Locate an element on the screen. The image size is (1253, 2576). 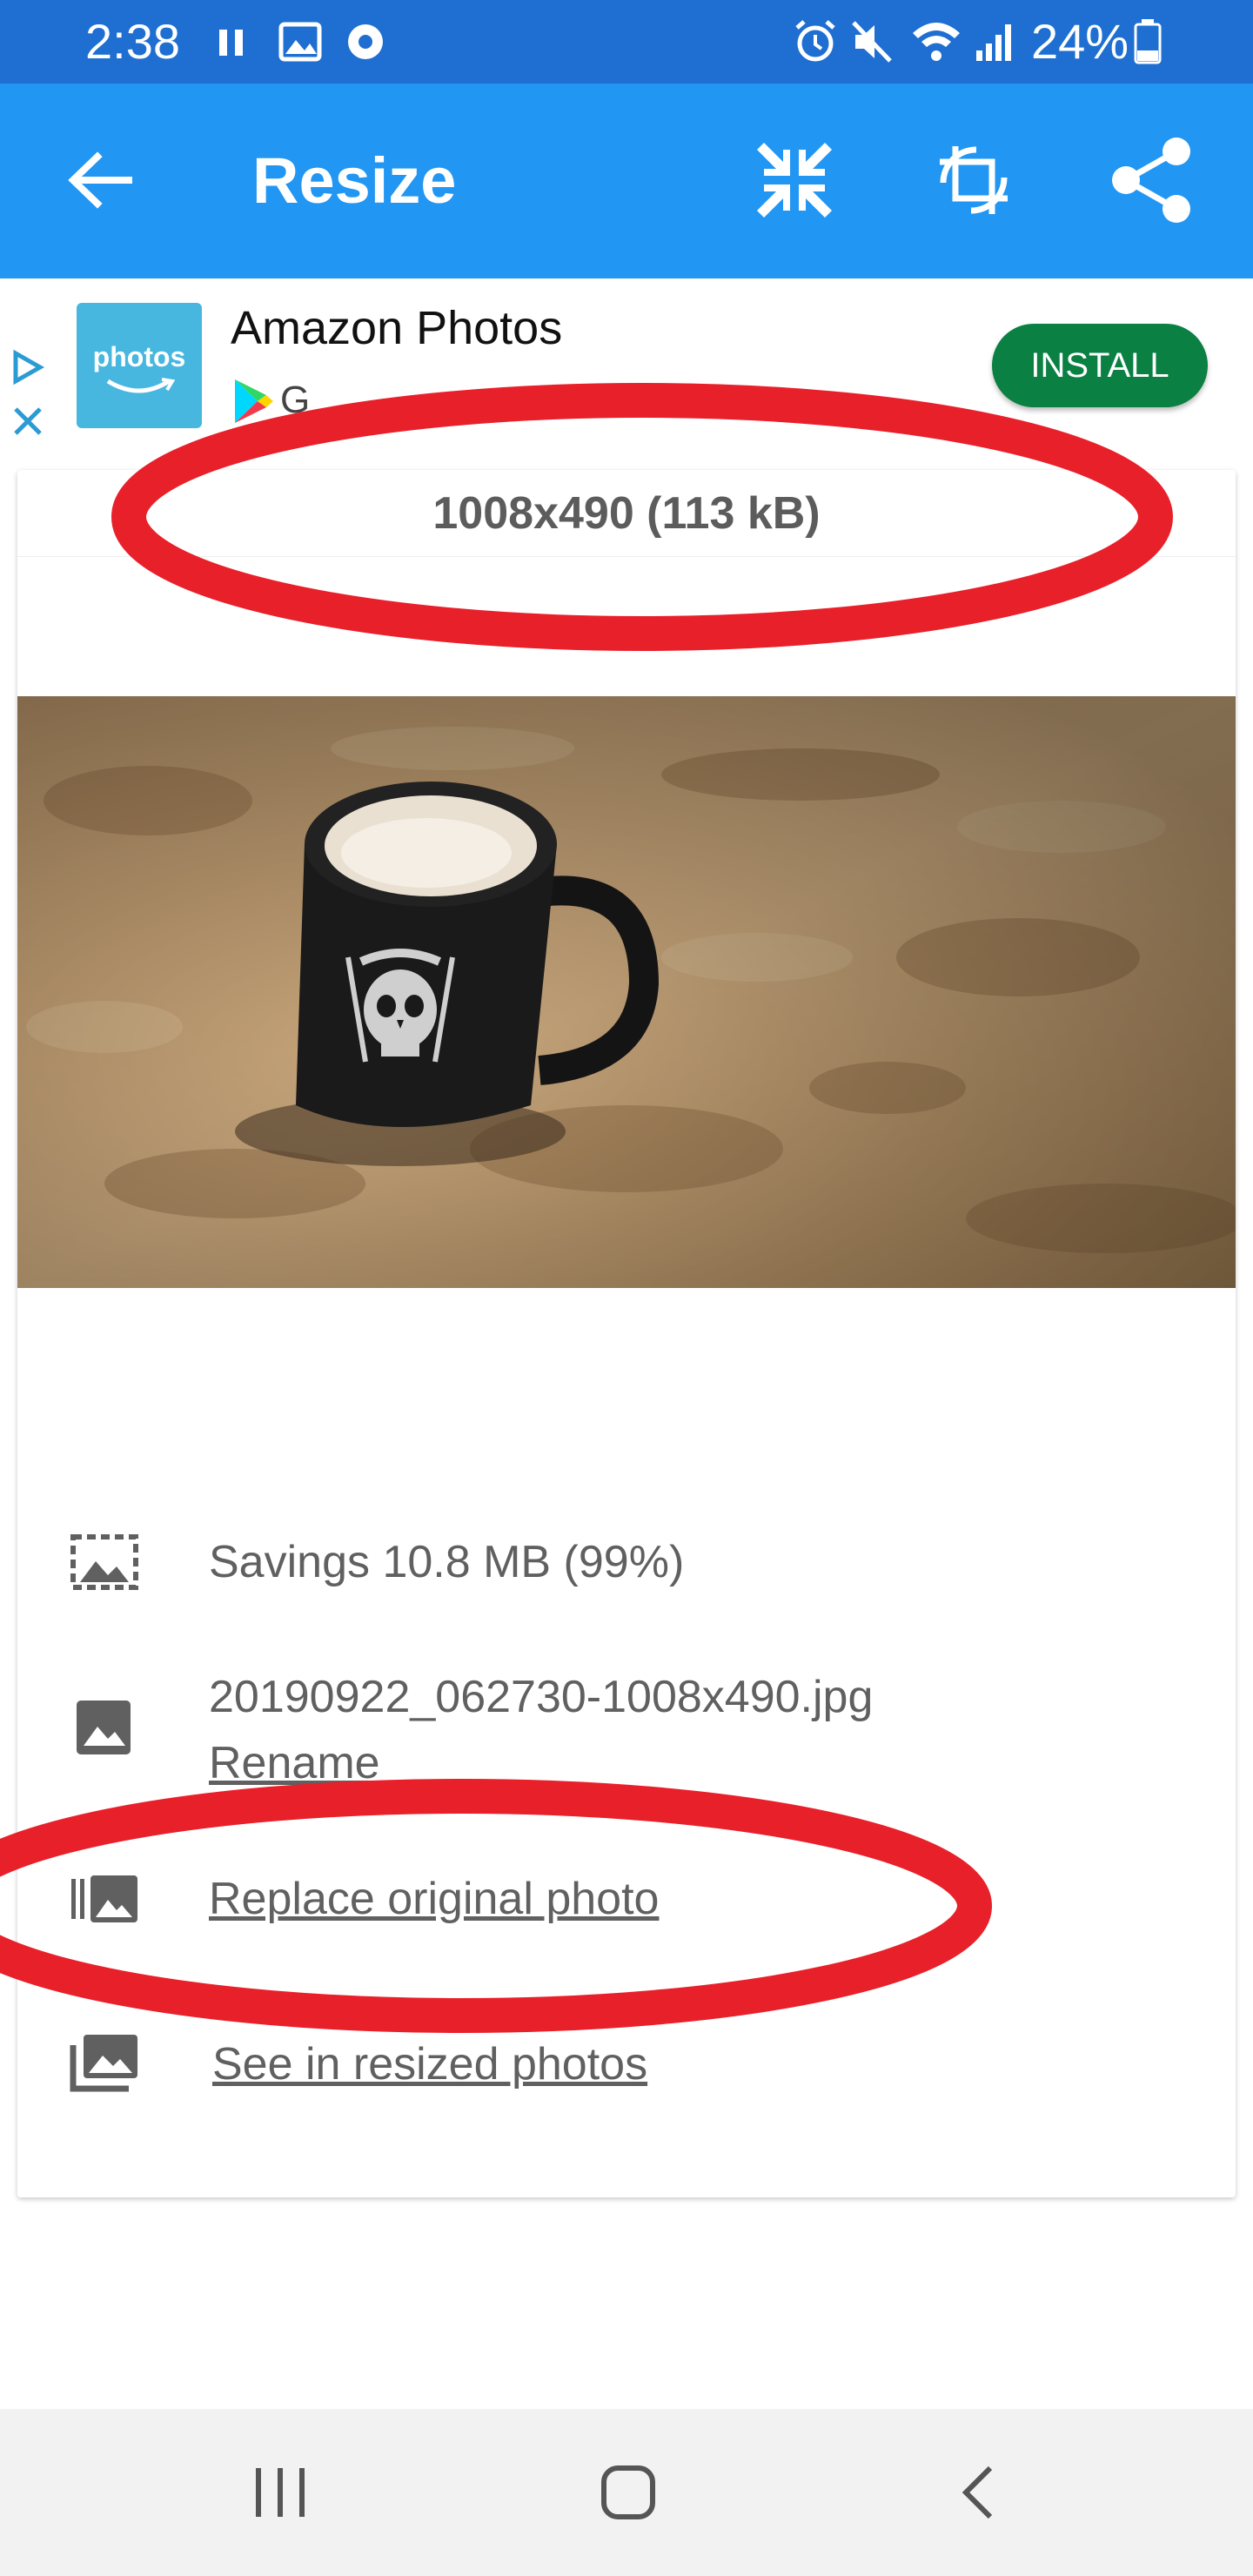
see-in-resized-photos-link: See in resized photos is located at coordinates (429, 2064).